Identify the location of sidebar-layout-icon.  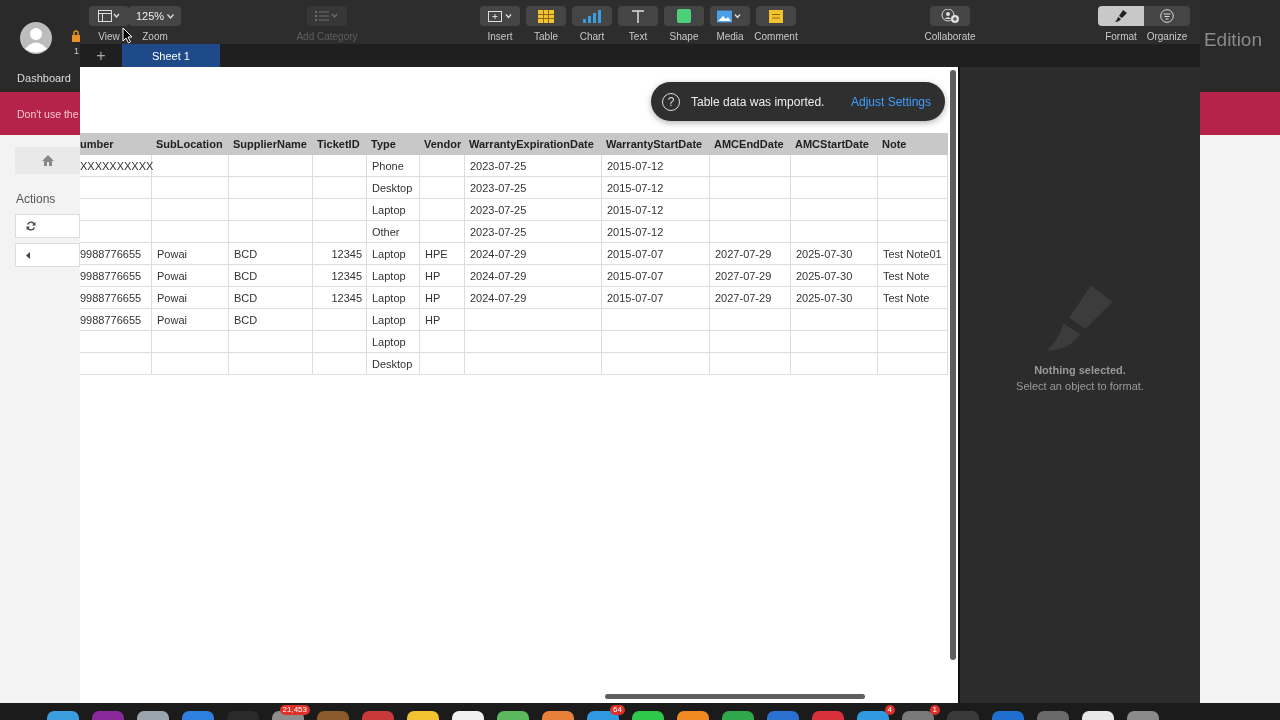
(109, 16).